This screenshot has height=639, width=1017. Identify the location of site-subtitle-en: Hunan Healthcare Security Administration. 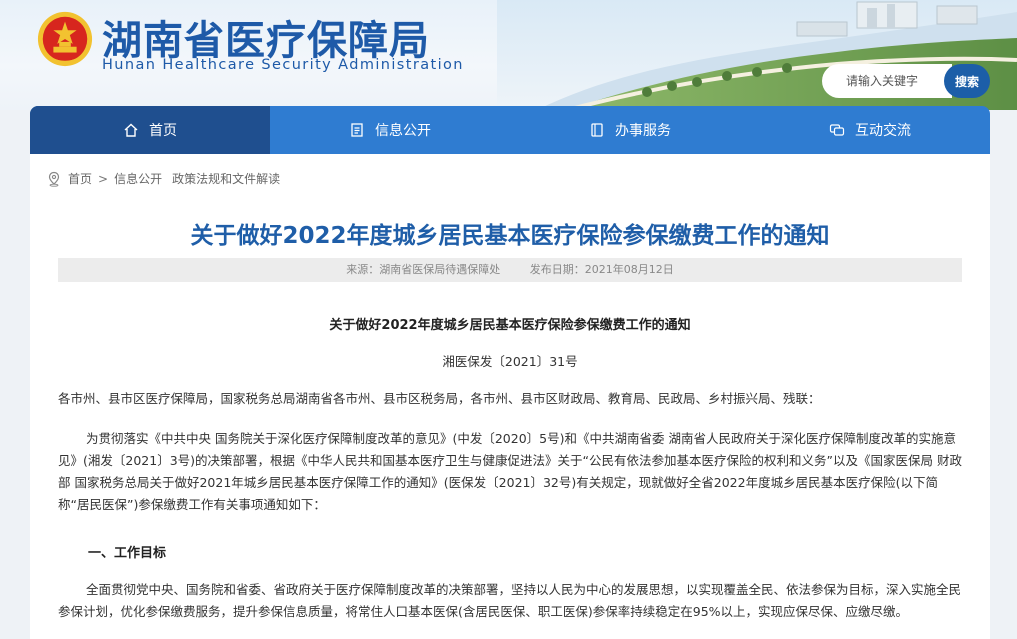
(283, 65).